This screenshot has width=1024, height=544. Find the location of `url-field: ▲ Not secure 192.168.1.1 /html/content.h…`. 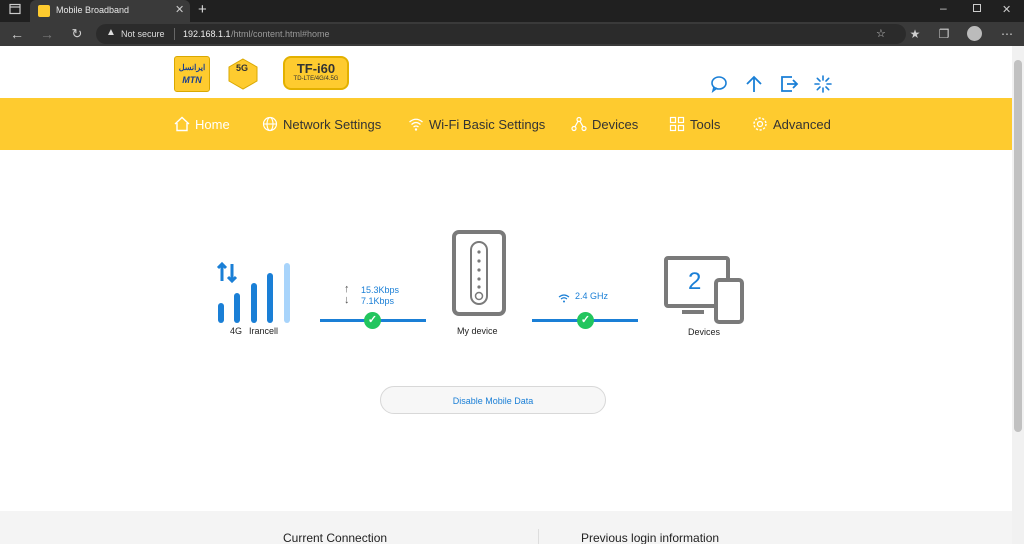

url-field: ▲ Not secure 192.168.1.1 /html/content.h… is located at coordinates (501, 34).